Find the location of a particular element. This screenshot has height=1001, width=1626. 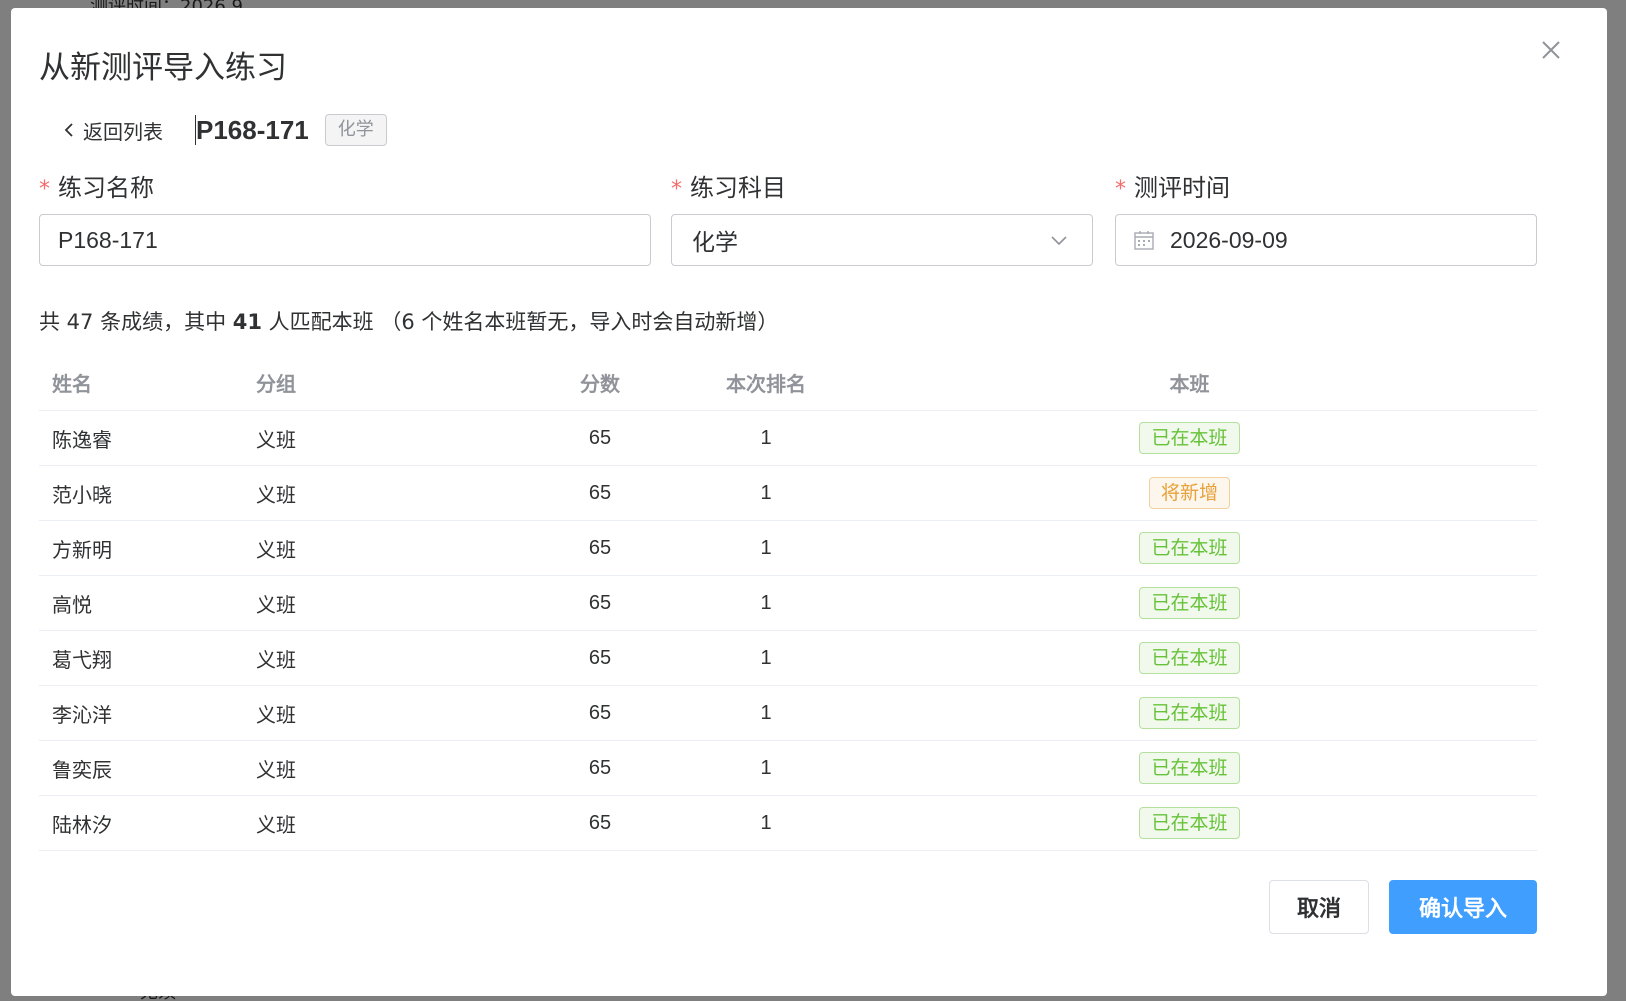

date-label-text: 测评时间 is located at coordinates (1182, 188).